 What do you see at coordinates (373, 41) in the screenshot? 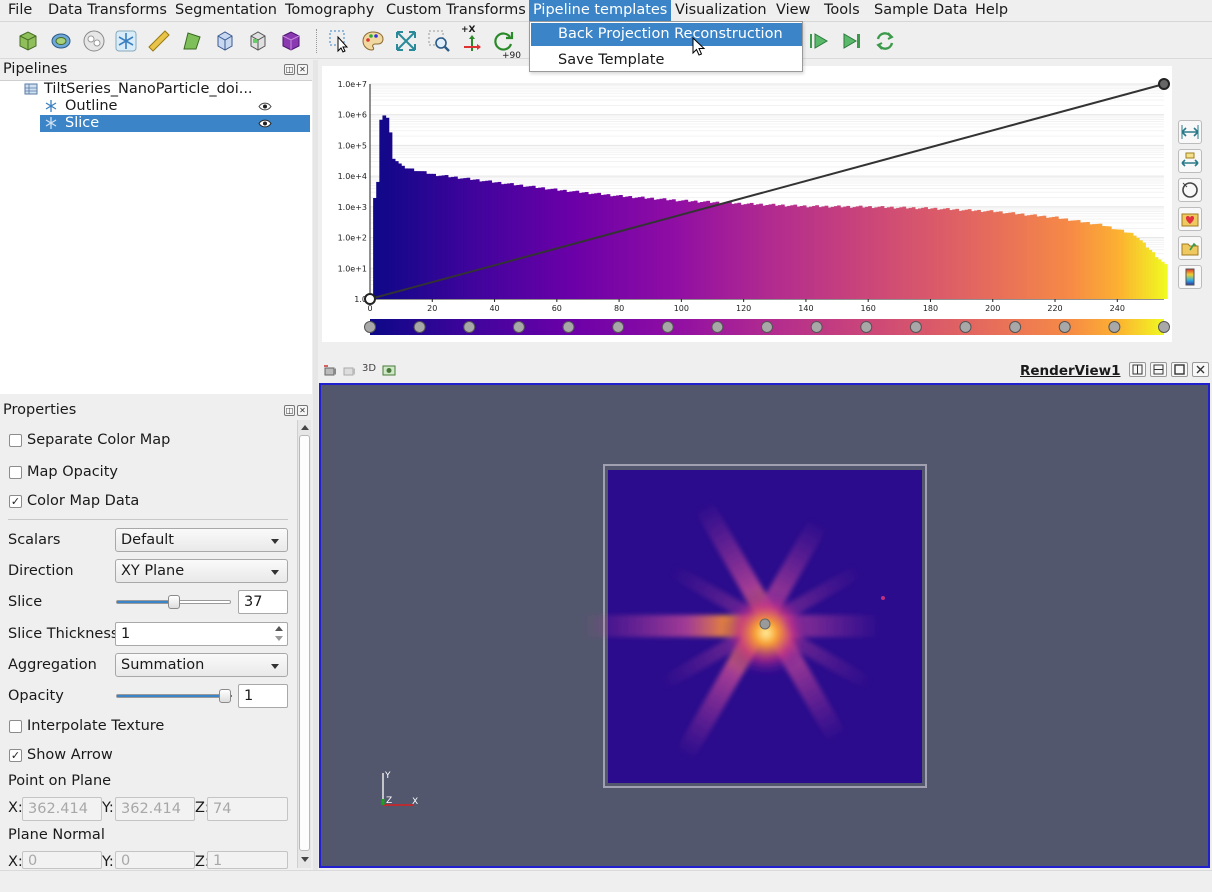
I see `color-palette-button` at bounding box center [373, 41].